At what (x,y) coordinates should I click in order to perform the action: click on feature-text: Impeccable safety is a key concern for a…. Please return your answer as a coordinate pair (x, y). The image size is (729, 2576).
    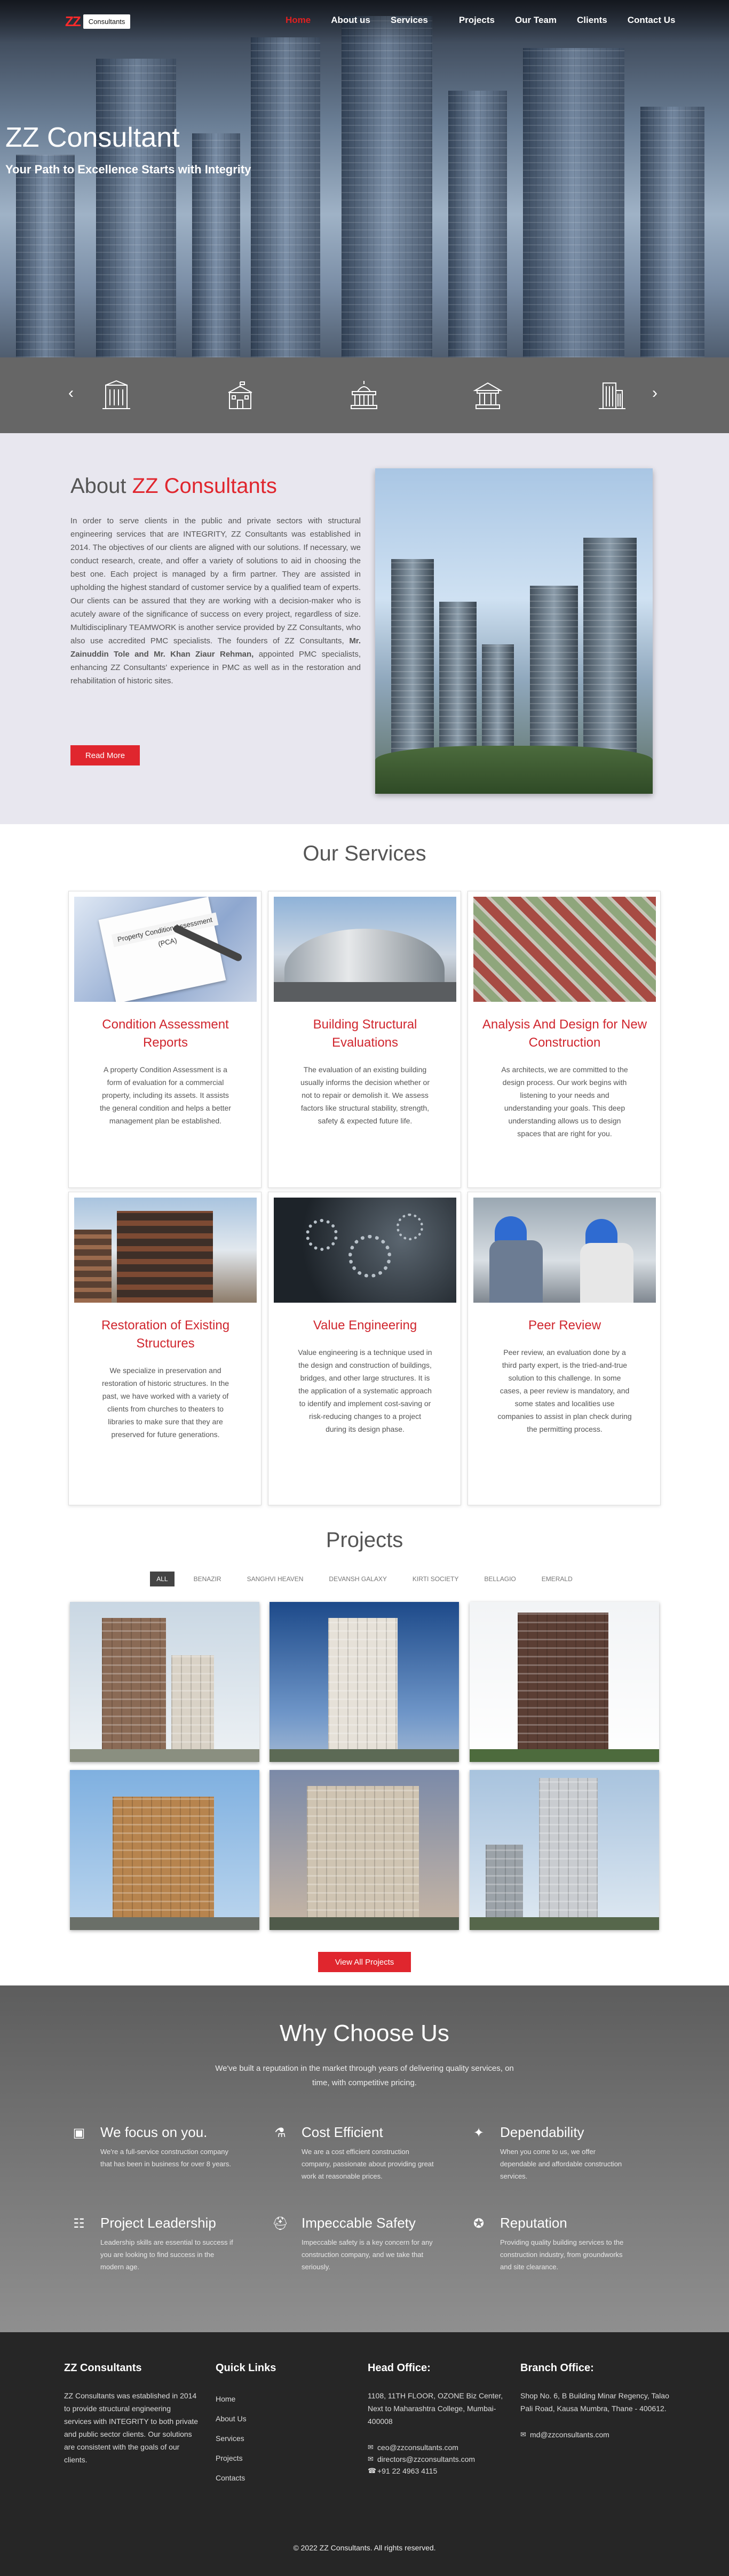
    Looking at the image, I should click on (367, 2254).